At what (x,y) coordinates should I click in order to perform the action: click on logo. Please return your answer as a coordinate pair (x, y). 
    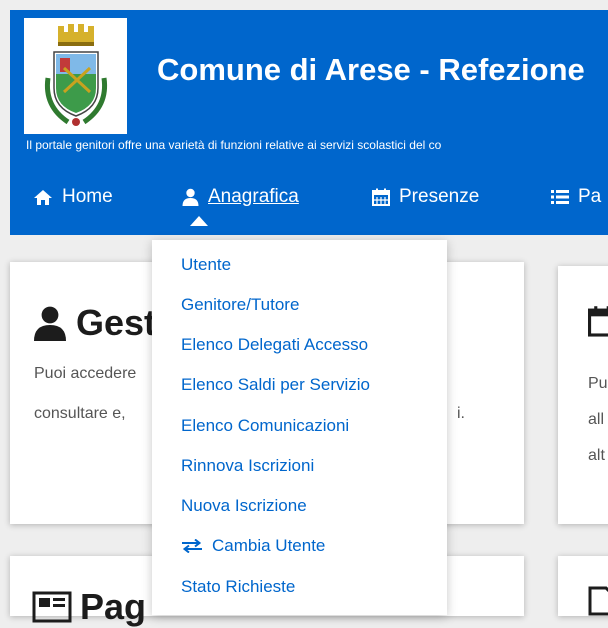
    Looking at the image, I should click on (75, 76).